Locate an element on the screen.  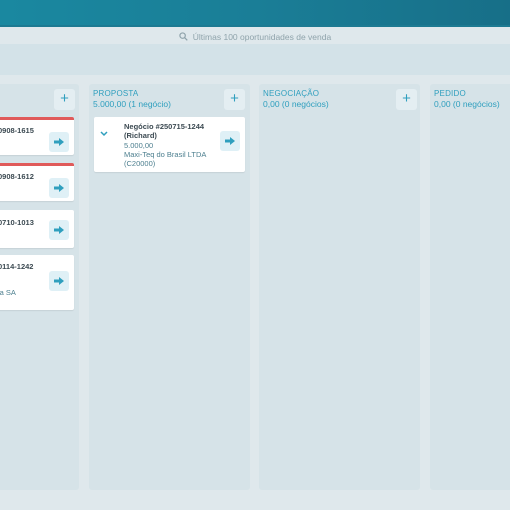
column-pedido: PEDIDO 0,00 (0 negócios) is located at coordinates (470, 287).